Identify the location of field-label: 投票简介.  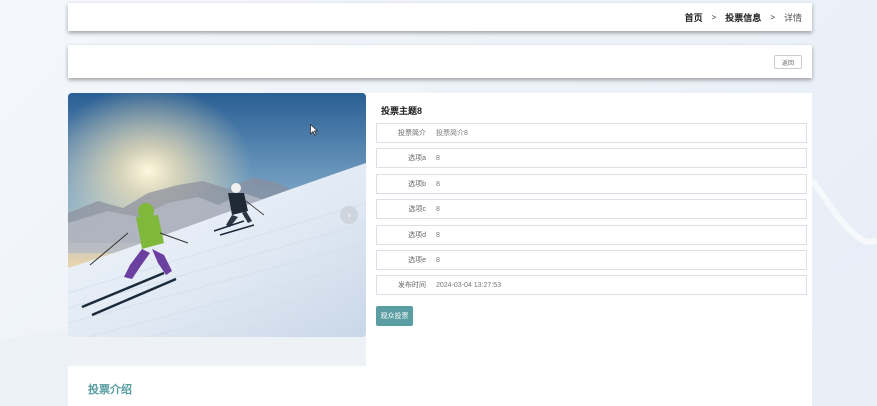
(412, 133).